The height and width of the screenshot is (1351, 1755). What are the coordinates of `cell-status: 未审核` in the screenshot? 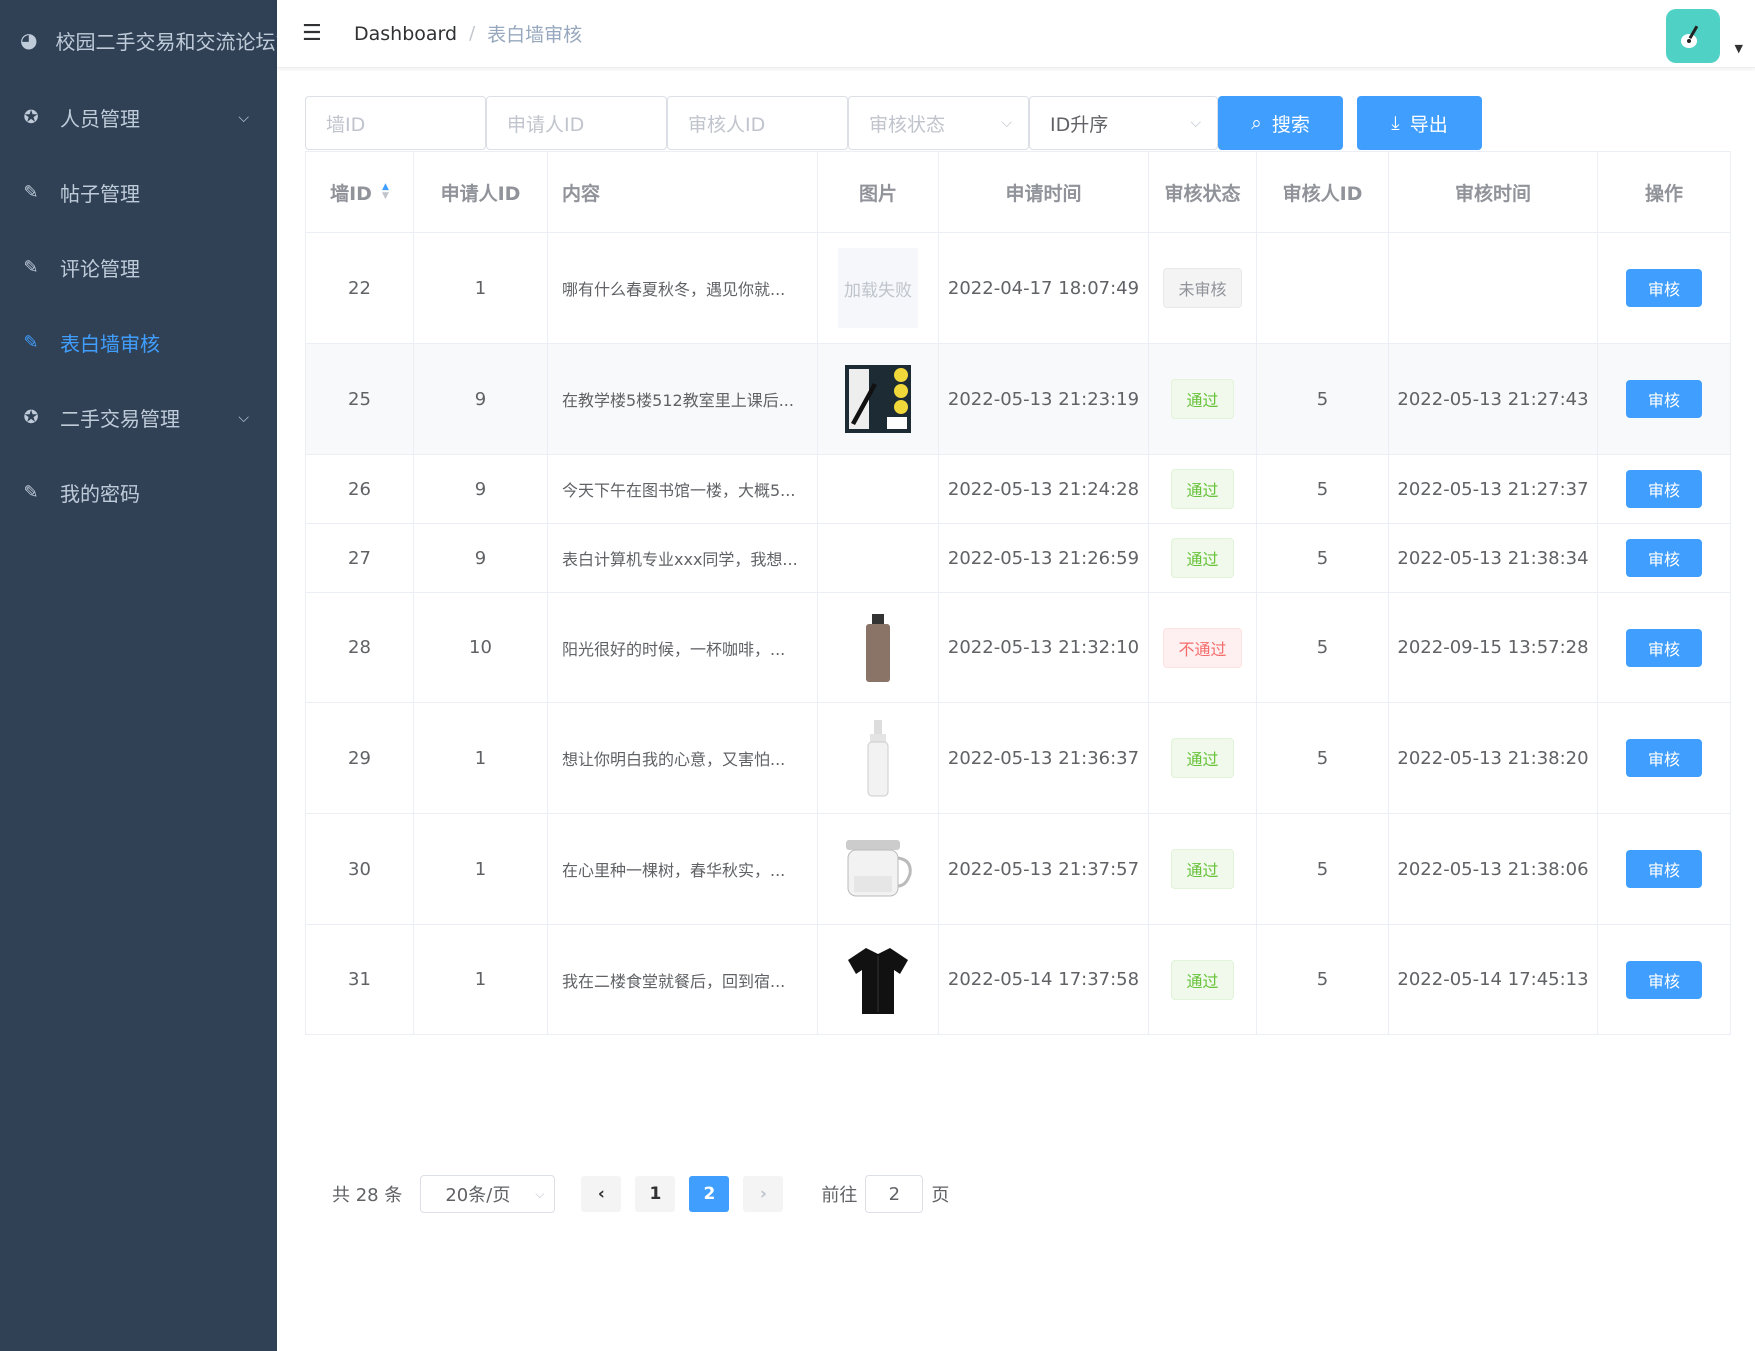 It's located at (1203, 288).